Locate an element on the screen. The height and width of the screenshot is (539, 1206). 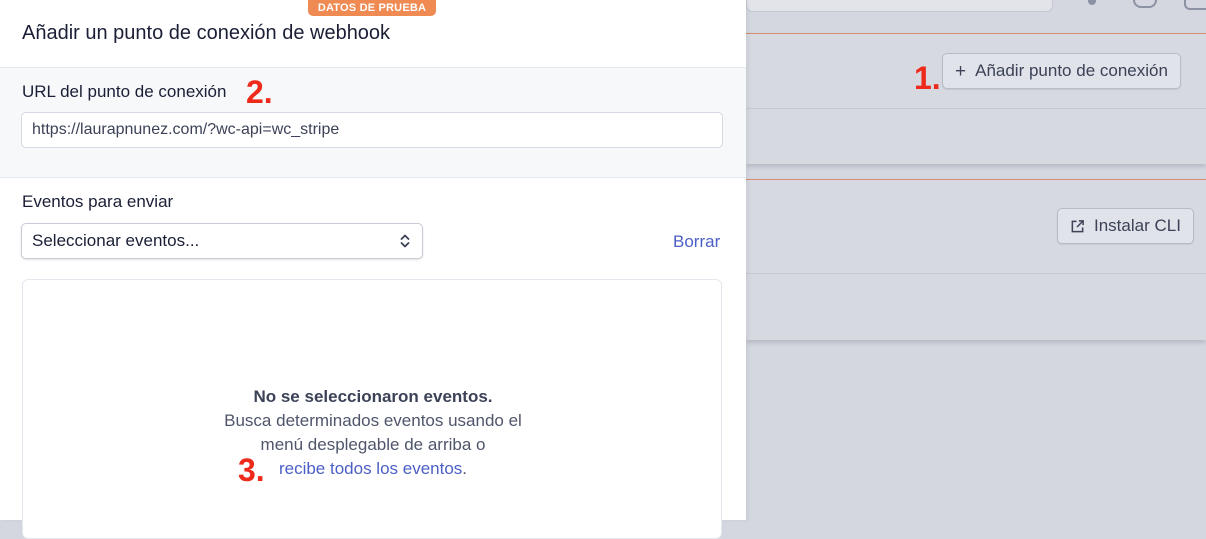
receive-all-events-link: recibe todos los eventos is located at coordinates (370, 468).